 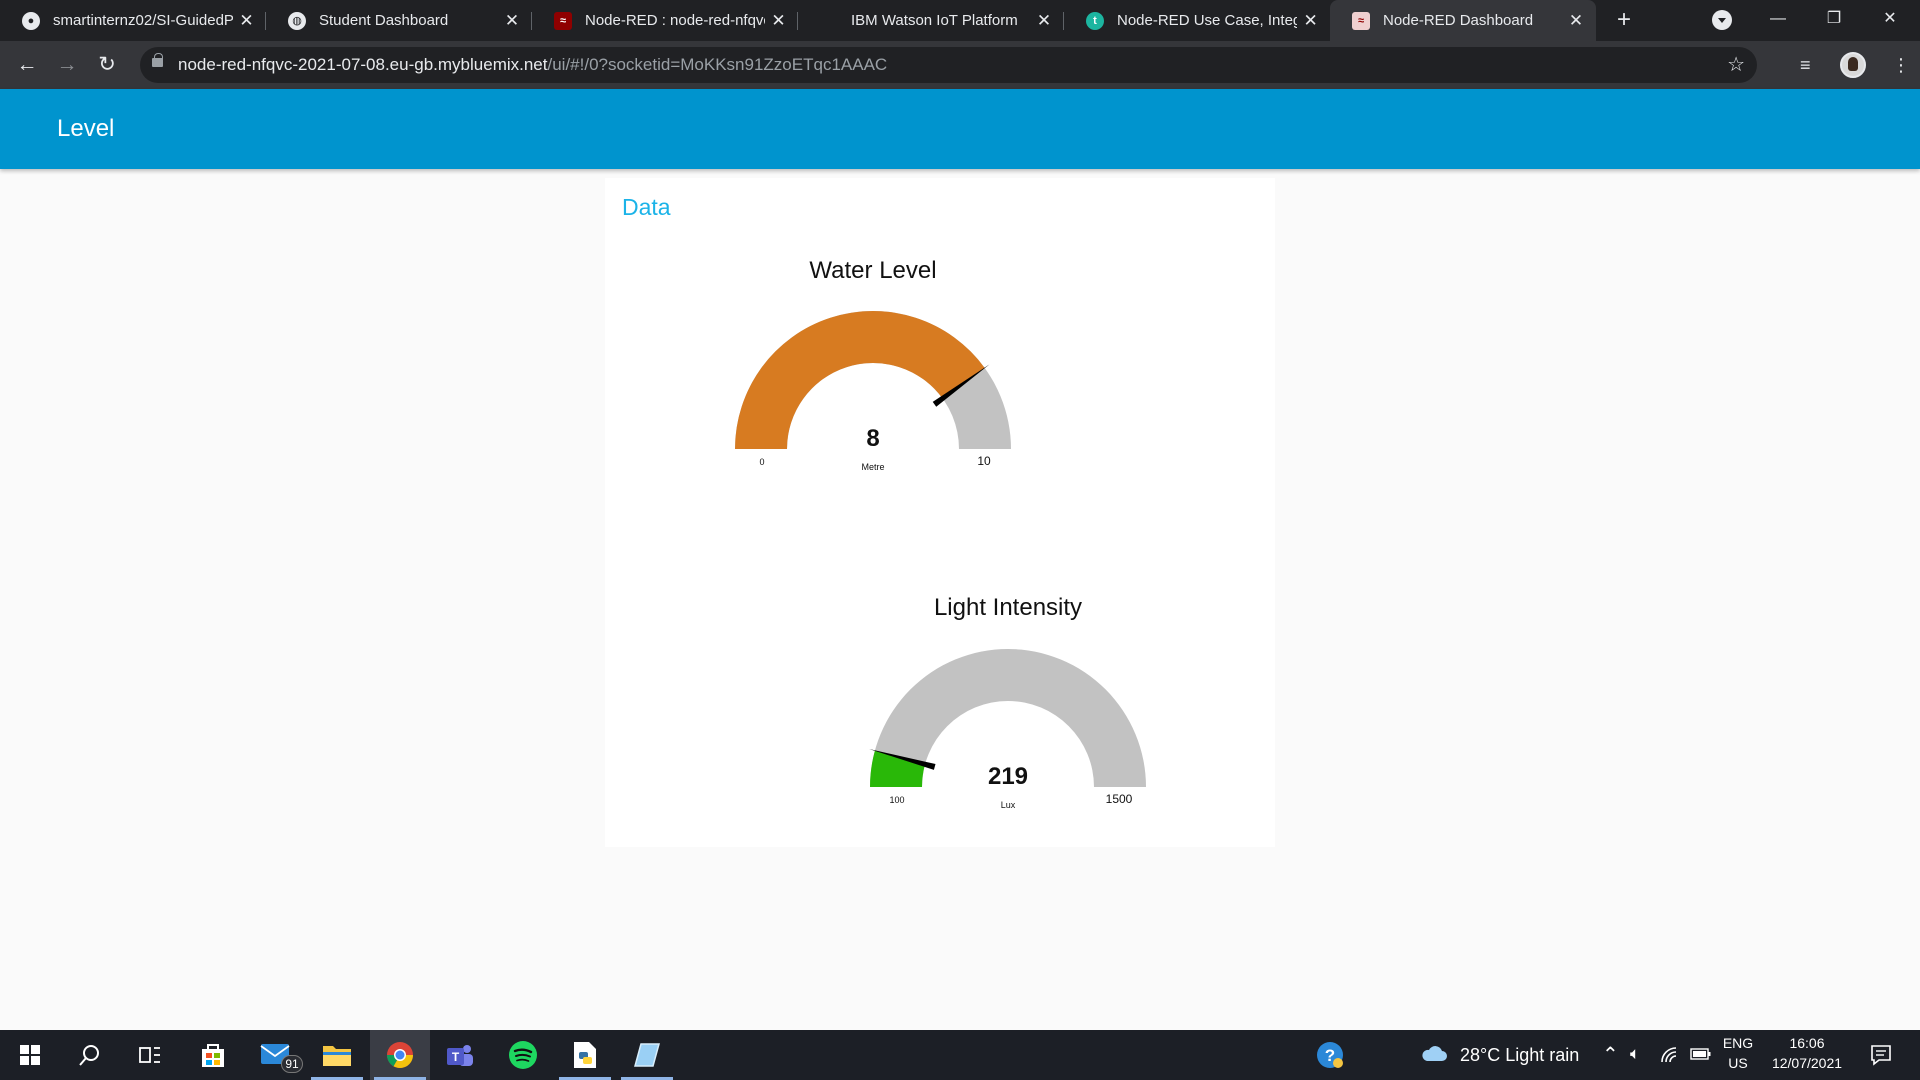 What do you see at coordinates (1008, 607) in the screenshot?
I see `gauge-title: Light Intensity` at bounding box center [1008, 607].